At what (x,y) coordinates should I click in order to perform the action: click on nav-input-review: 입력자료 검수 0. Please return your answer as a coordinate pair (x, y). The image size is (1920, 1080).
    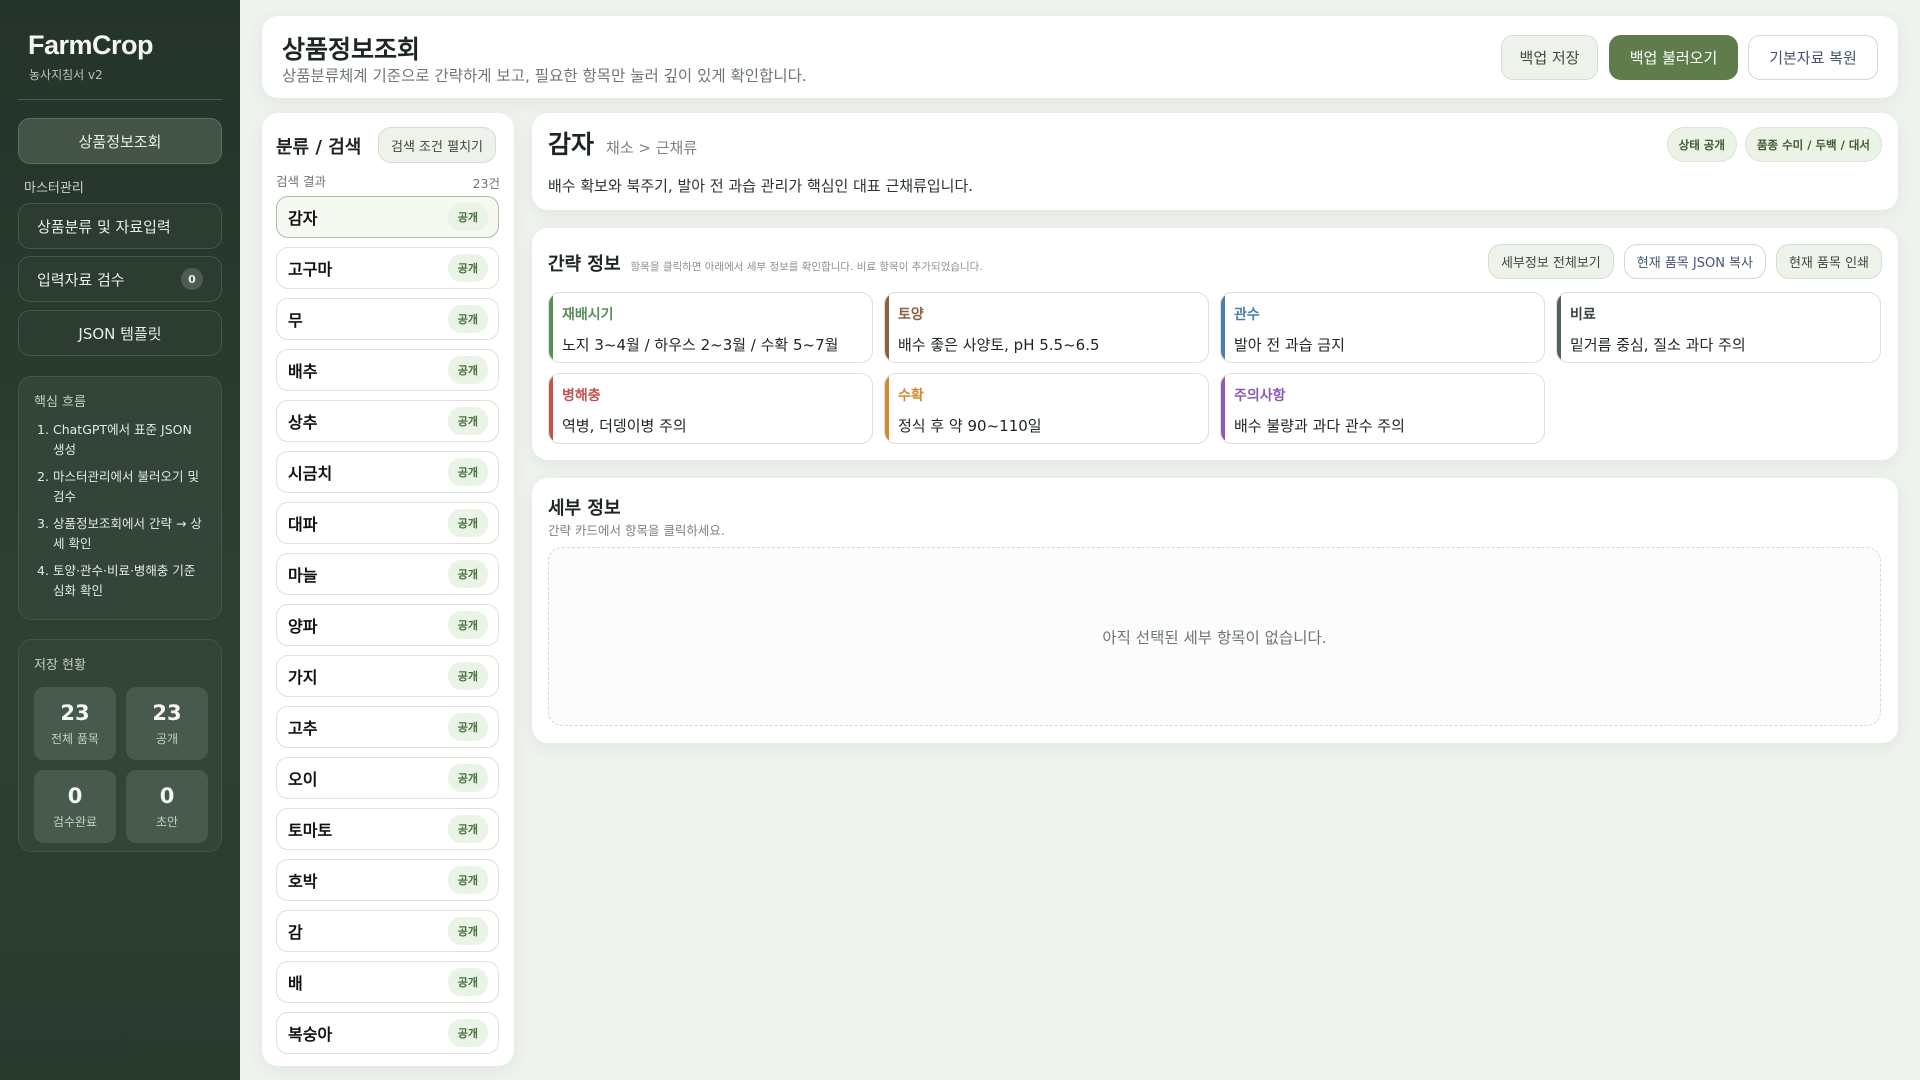
    Looking at the image, I should click on (120, 279).